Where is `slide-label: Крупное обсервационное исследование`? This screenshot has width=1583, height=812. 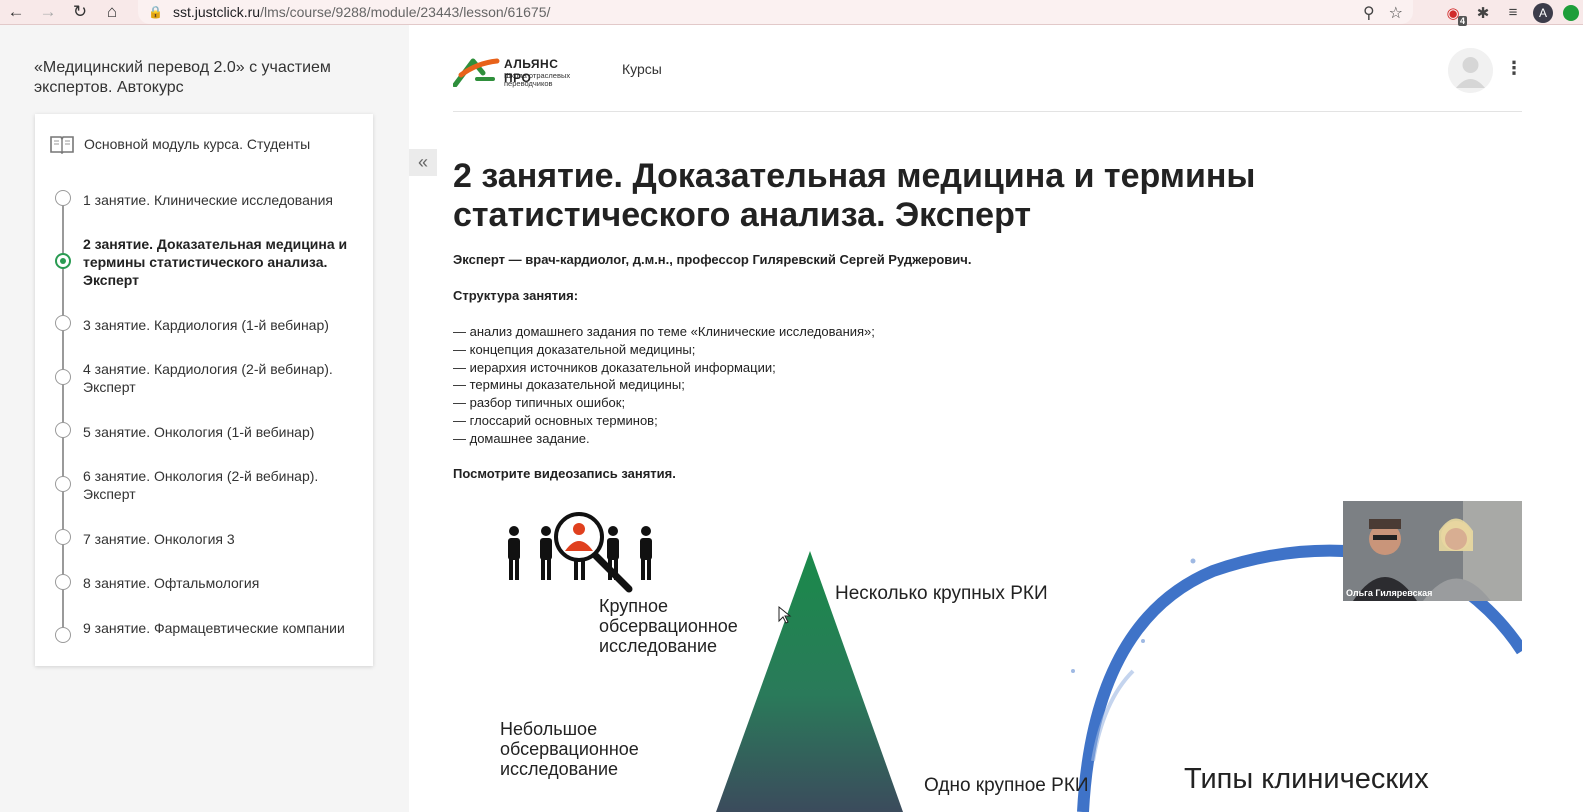 slide-label: Крупное обсервационное исследование is located at coordinates (668, 626).